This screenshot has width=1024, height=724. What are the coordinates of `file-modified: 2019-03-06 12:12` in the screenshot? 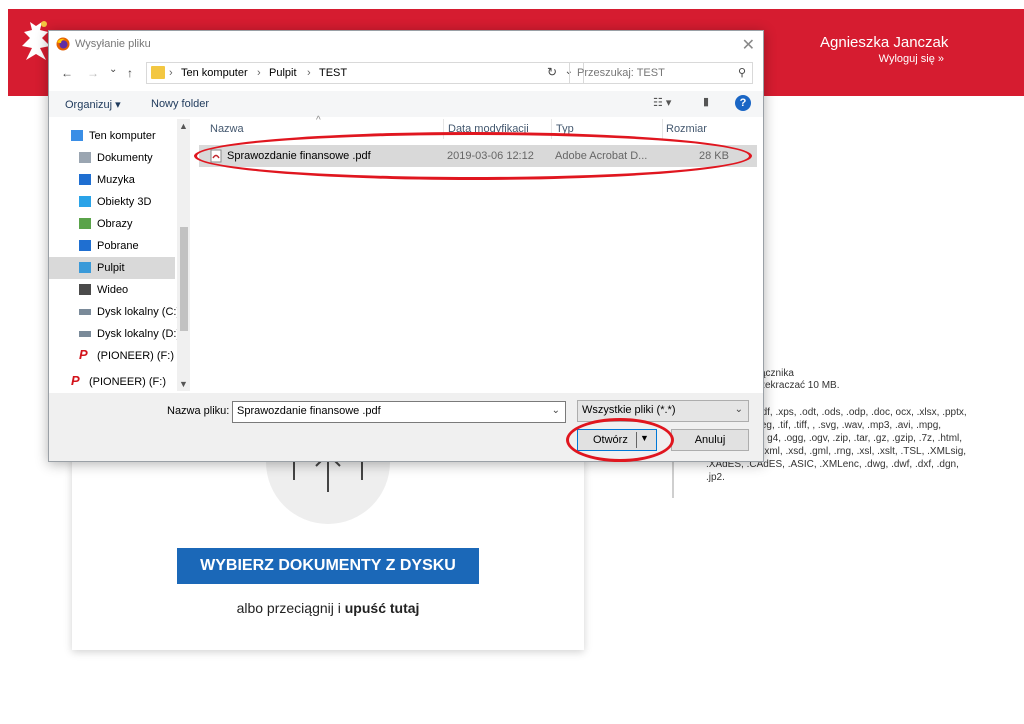 It's located at (490, 156).